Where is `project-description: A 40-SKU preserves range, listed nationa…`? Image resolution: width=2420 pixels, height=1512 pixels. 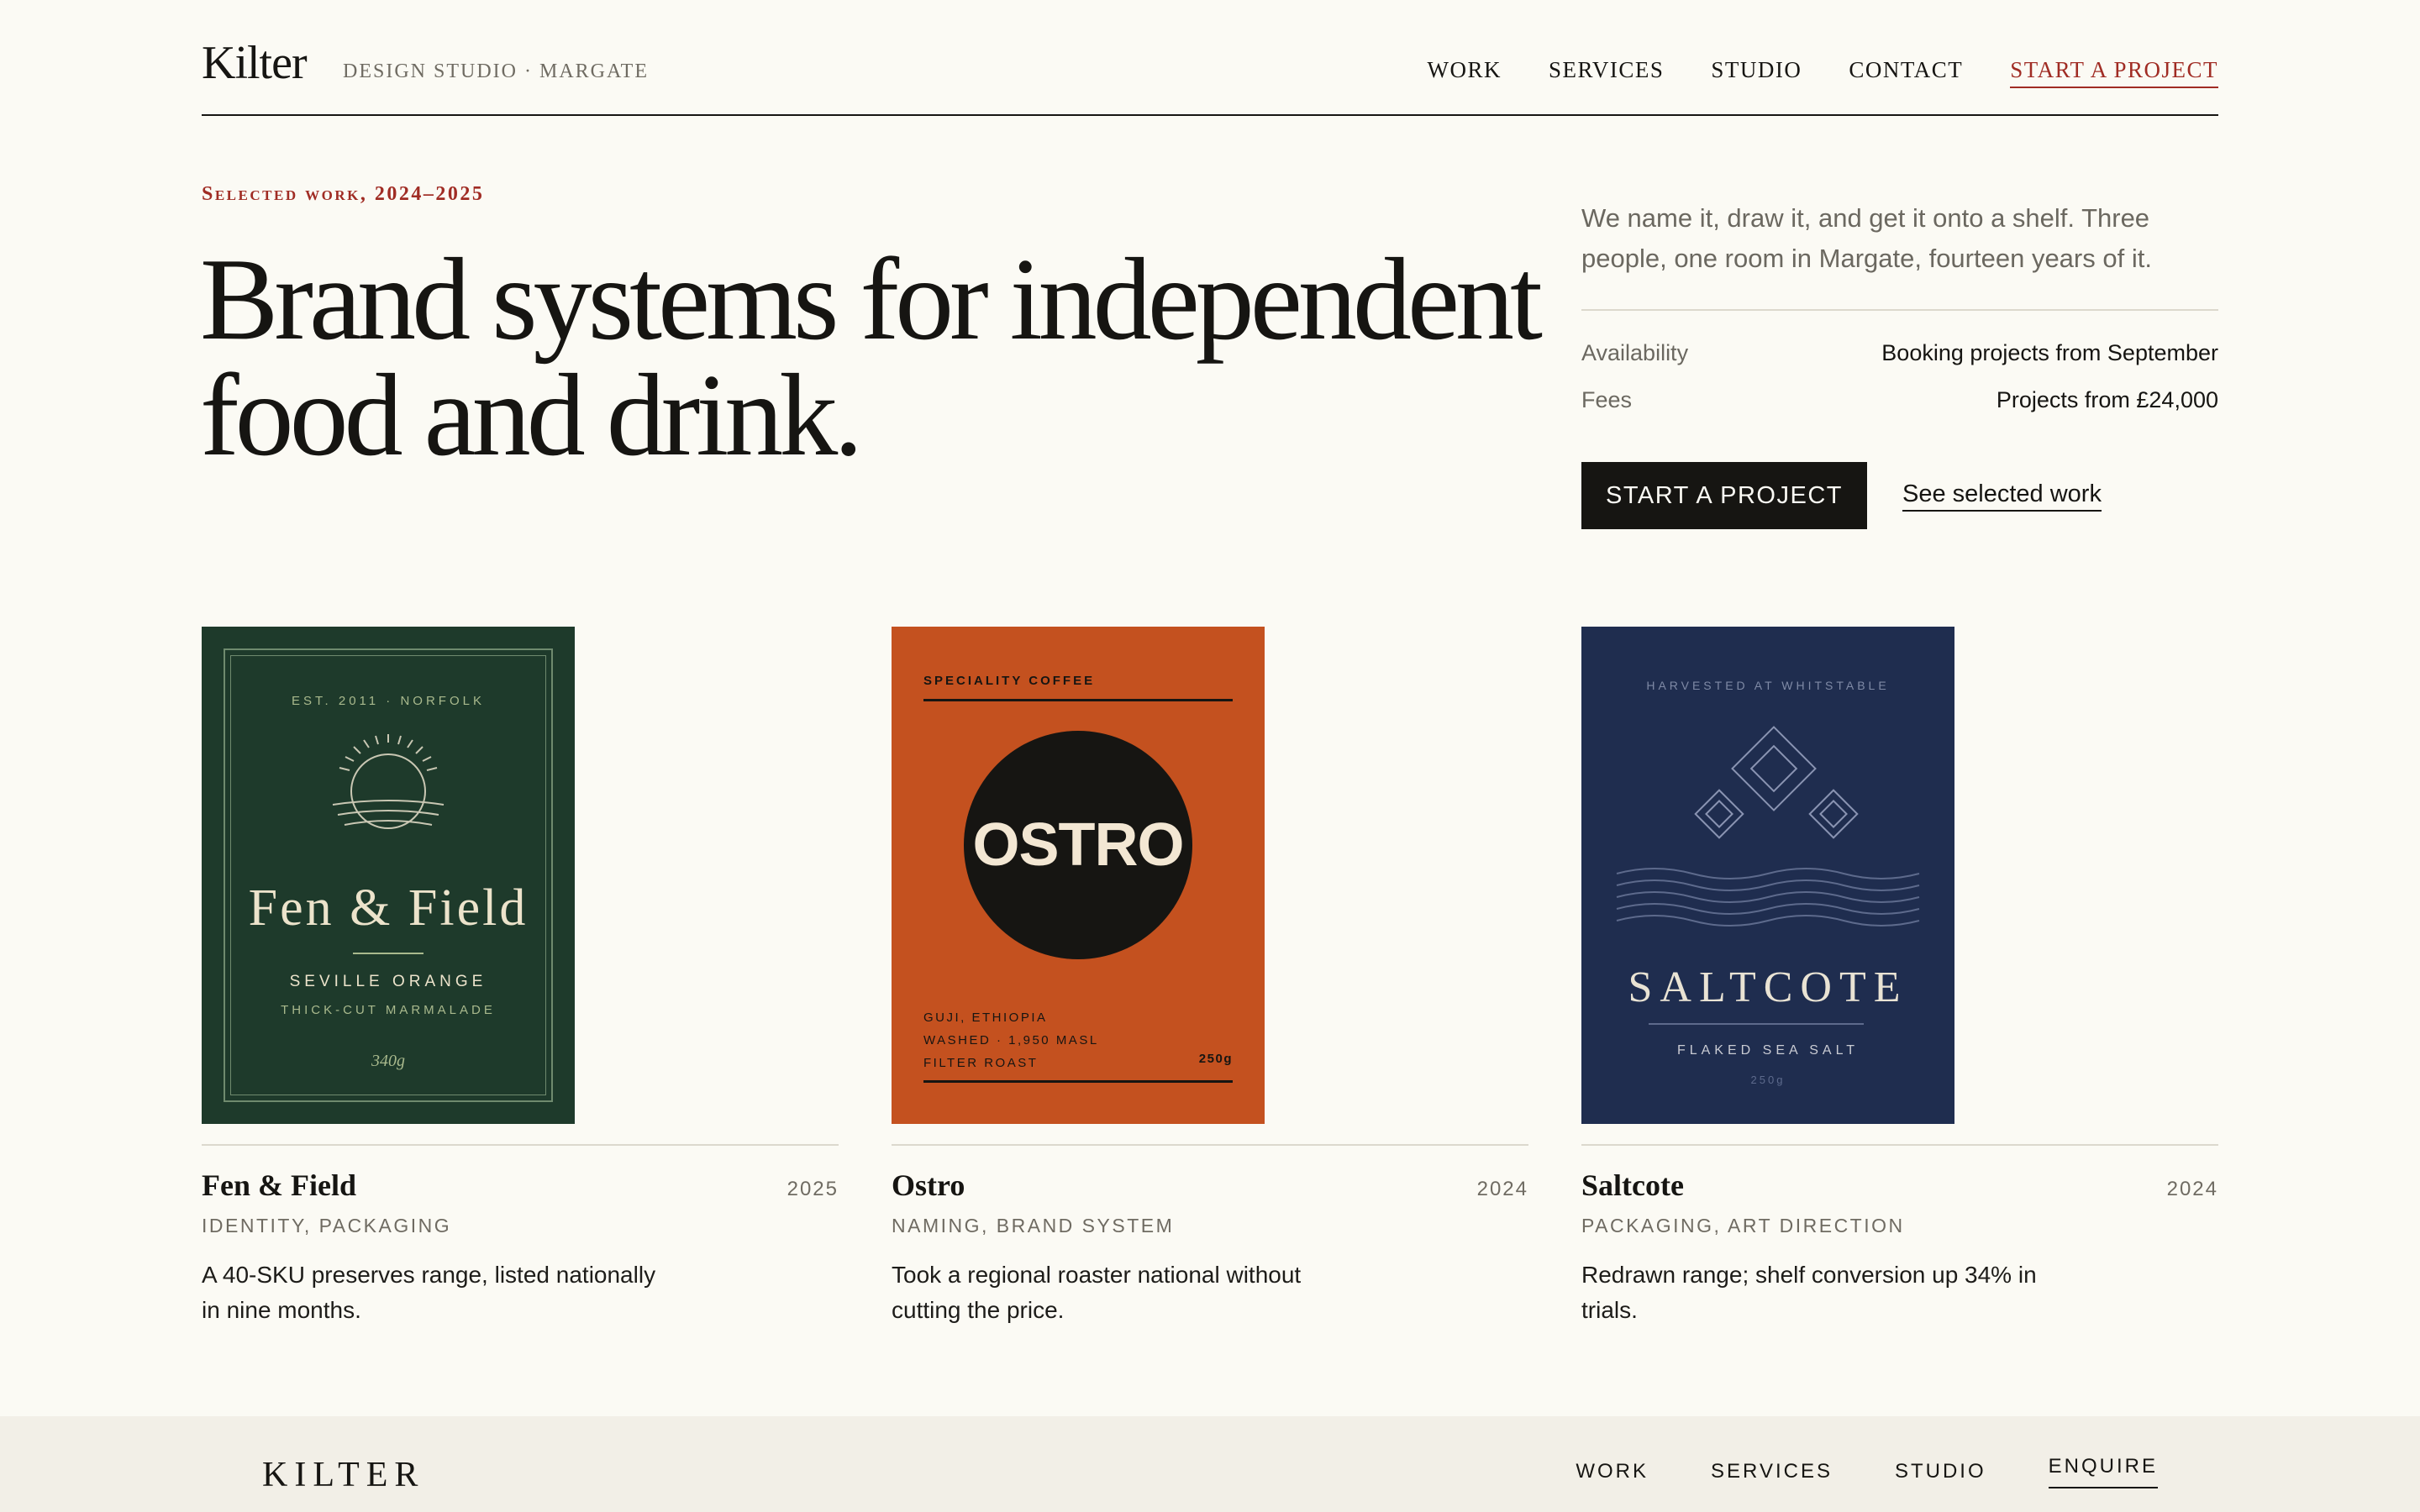
project-description: A 40-SKU preserves range, listed nationa… is located at coordinates (429, 1292).